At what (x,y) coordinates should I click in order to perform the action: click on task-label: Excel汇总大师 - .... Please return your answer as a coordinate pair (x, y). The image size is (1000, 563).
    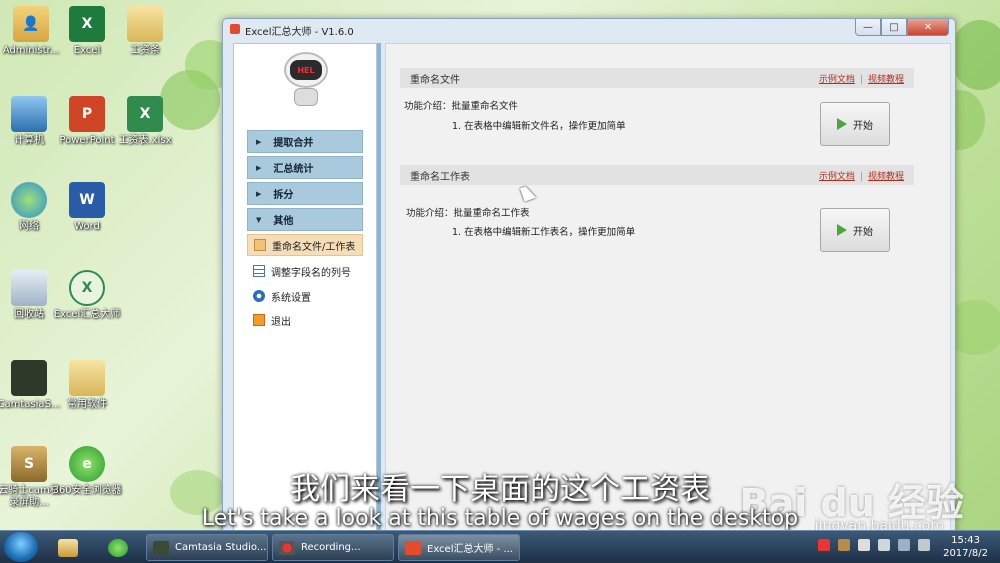
    Looking at the image, I should click on (470, 549).